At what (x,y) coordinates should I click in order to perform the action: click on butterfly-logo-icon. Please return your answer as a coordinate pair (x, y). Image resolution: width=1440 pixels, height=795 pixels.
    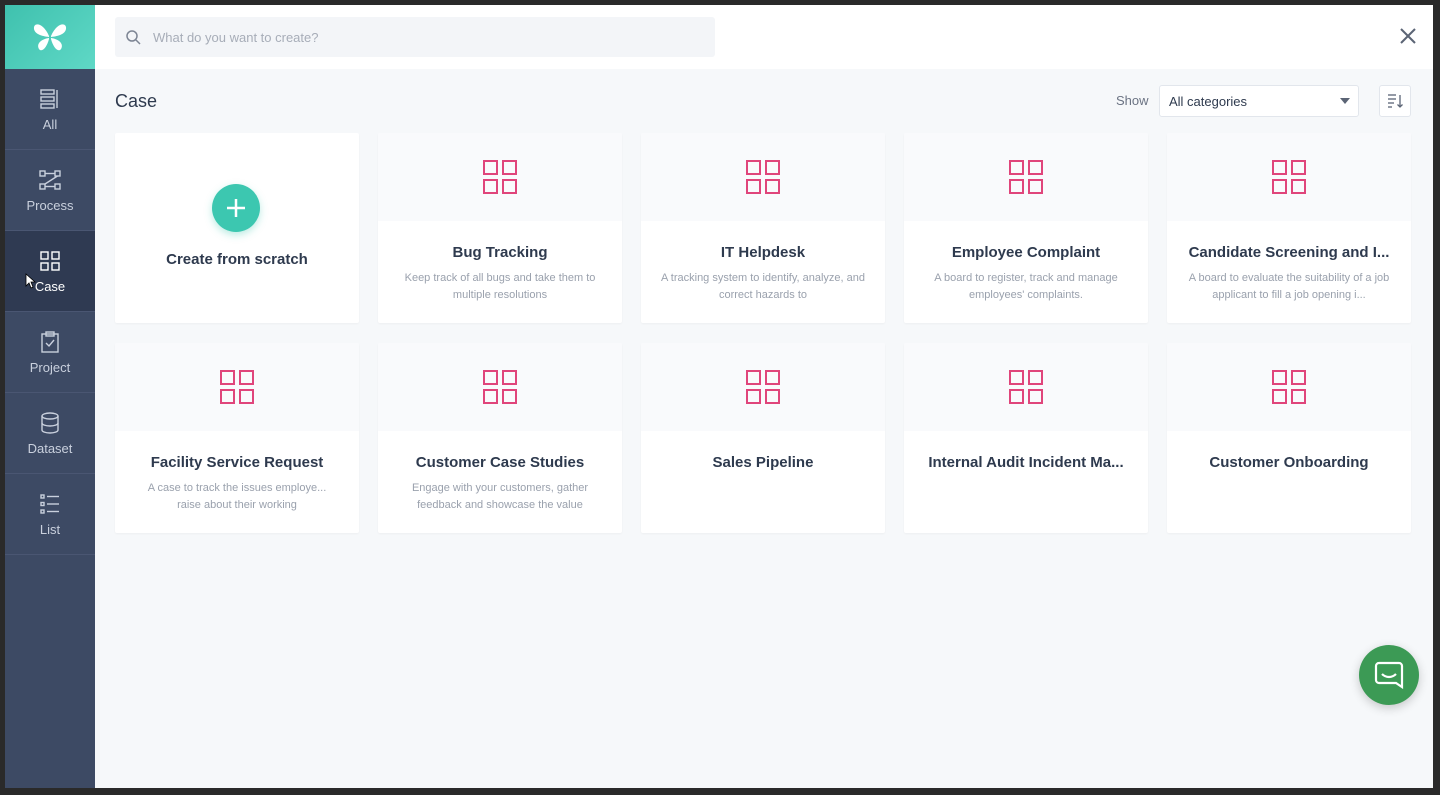
    Looking at the image, I should click on (50, 37).